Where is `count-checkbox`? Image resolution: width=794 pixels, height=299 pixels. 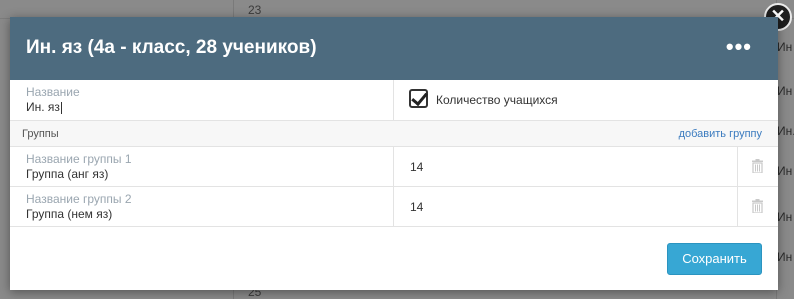 count-checkbox is located at coordinates (418, 98).